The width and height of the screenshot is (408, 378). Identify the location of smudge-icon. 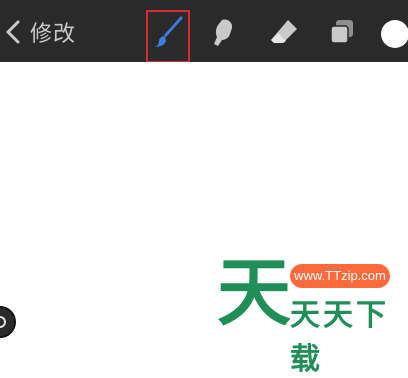
(223, 32).